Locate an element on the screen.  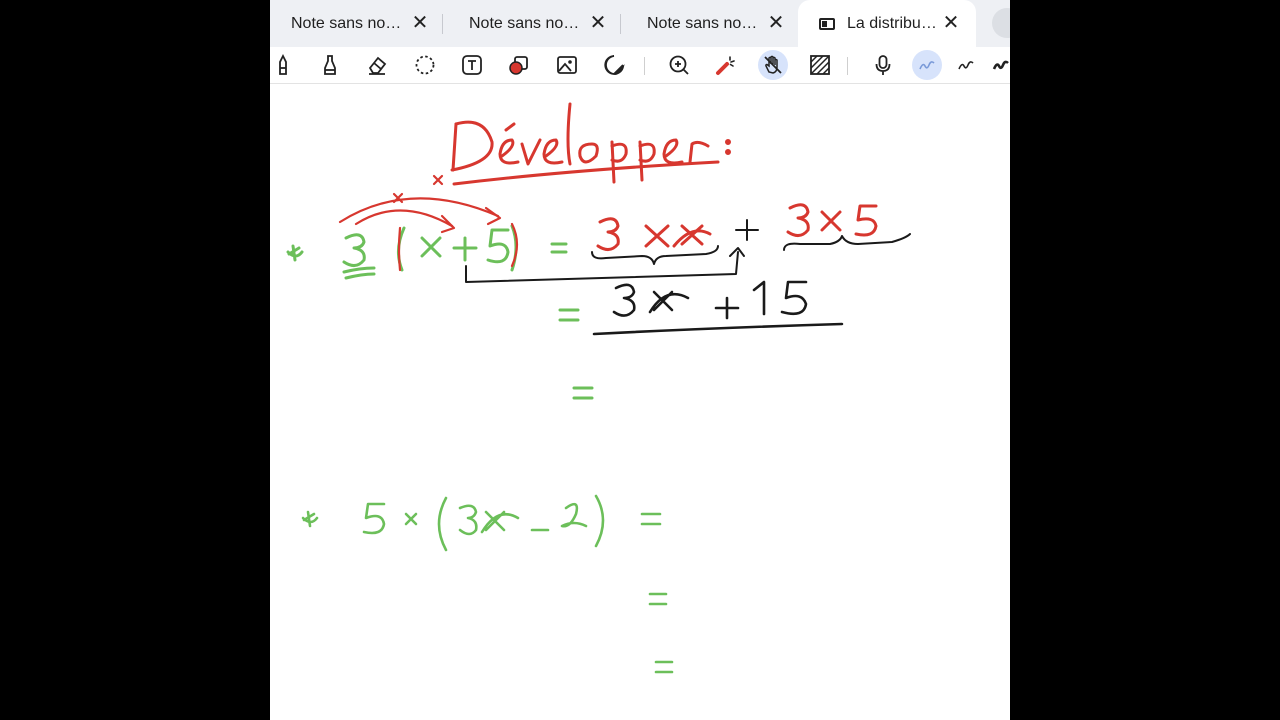
equals-3-ink is located at coordinates (583, 393).